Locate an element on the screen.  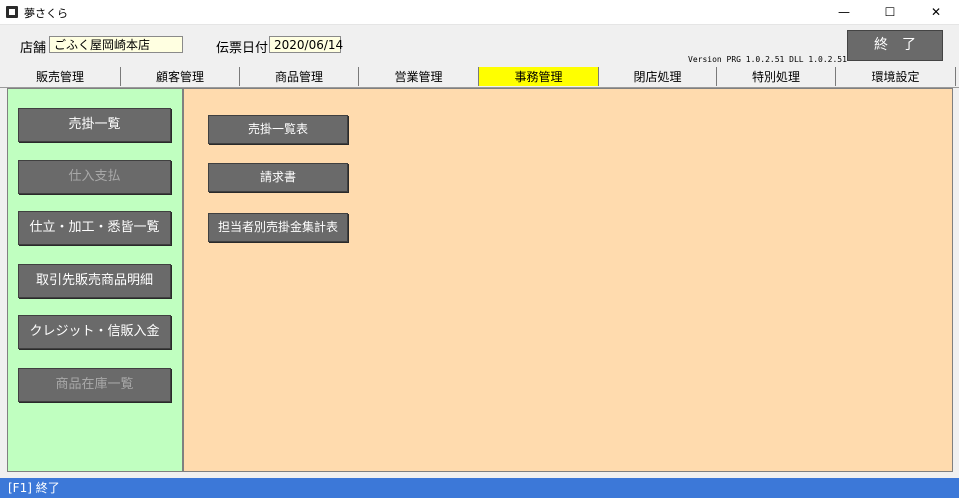
tab-customers: 顧客管理 is located at coordinates (180, 76).